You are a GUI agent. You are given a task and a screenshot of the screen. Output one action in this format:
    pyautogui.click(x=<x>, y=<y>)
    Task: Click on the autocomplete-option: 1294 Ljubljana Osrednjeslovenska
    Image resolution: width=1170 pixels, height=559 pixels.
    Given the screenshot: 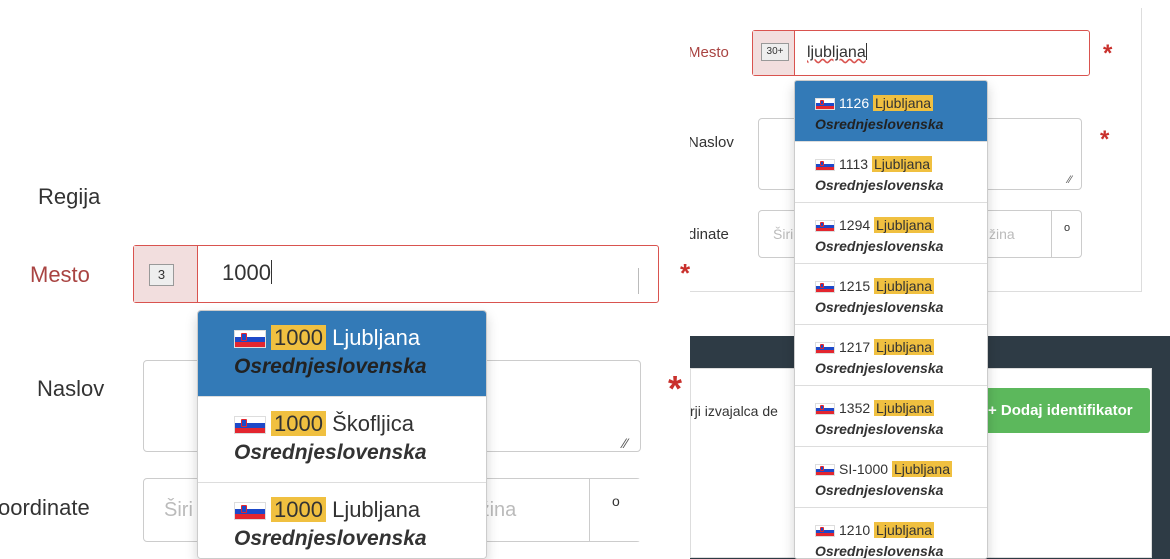 What is the action you would take?
    pyautogui.click(x=891, y=233)
    